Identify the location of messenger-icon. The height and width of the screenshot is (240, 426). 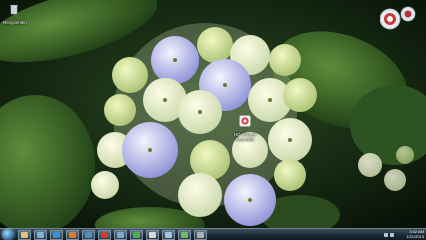
(184, 235).